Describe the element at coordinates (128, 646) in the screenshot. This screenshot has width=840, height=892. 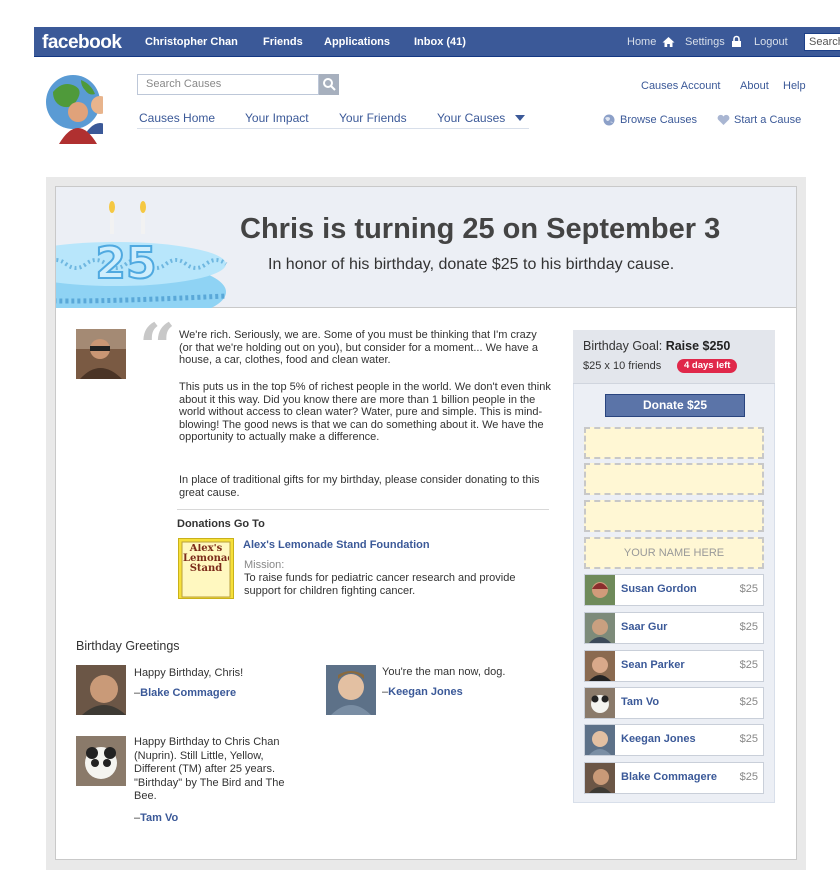
I see `greetings-heading: Birthday Greetings` at that location.